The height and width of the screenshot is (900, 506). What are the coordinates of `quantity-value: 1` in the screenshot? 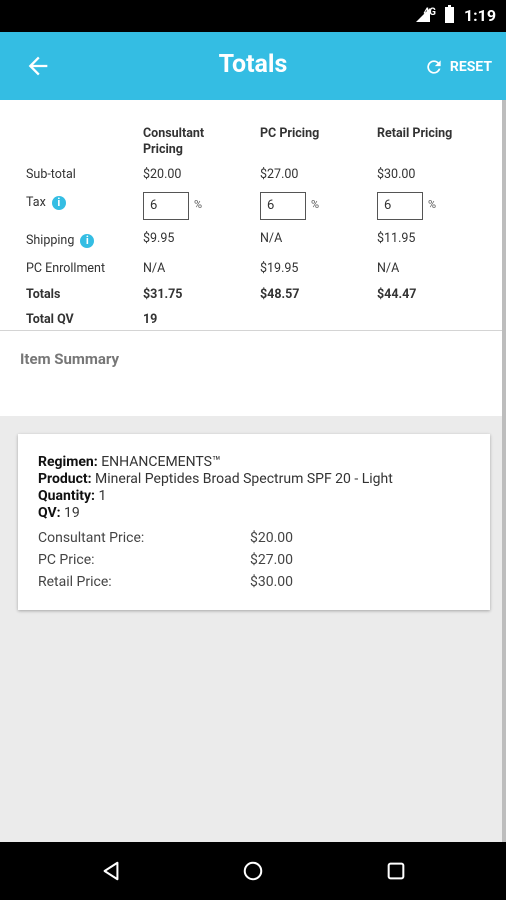 It's located at (102, 496).